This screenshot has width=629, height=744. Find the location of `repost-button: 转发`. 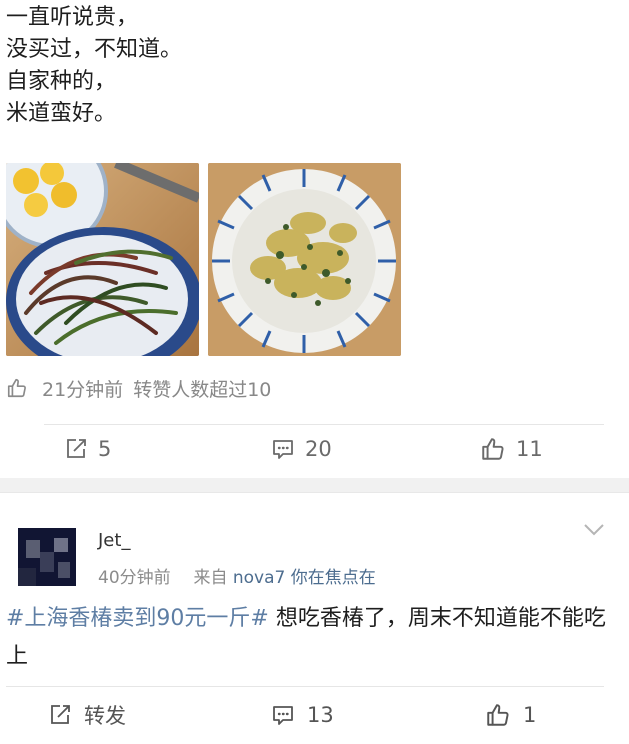

repost-button: 转发 is located at coordinates (87, 715).